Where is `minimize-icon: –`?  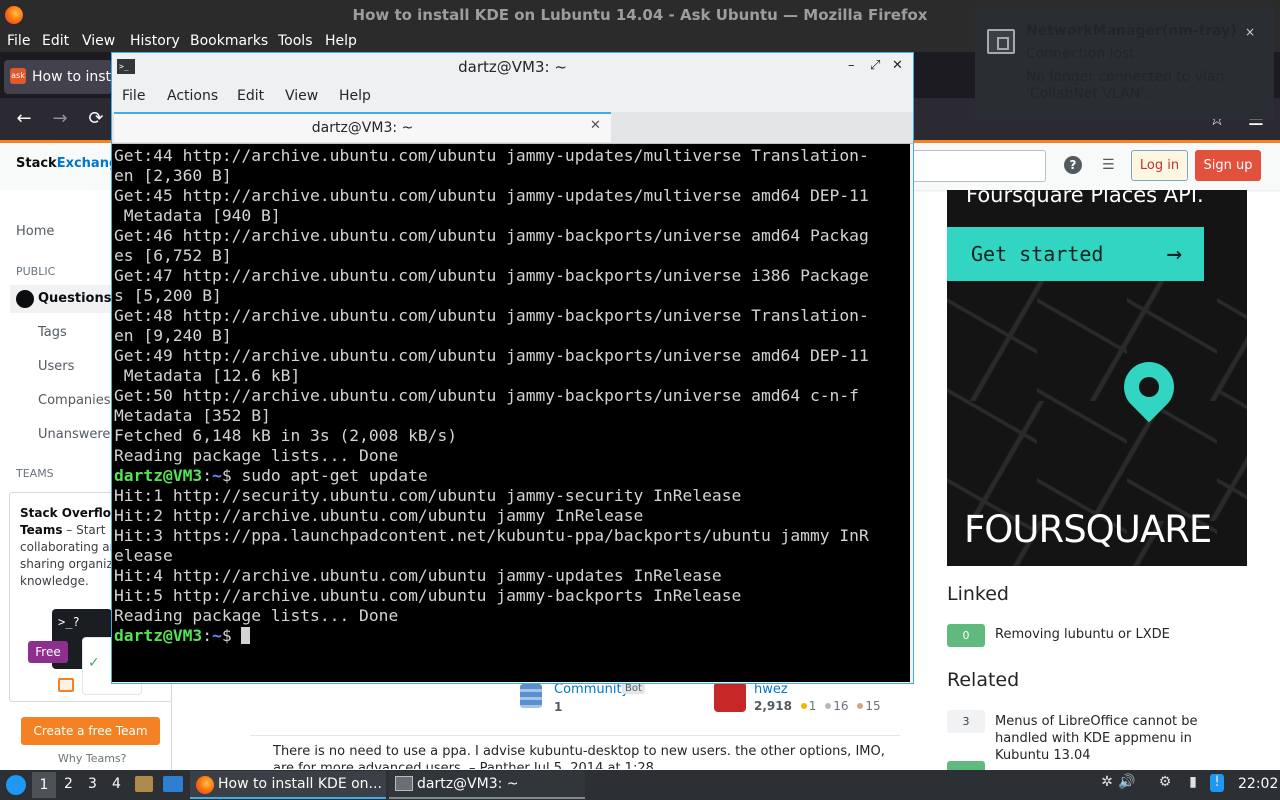
minimize-icon: – is located at coordinates (851, 65).